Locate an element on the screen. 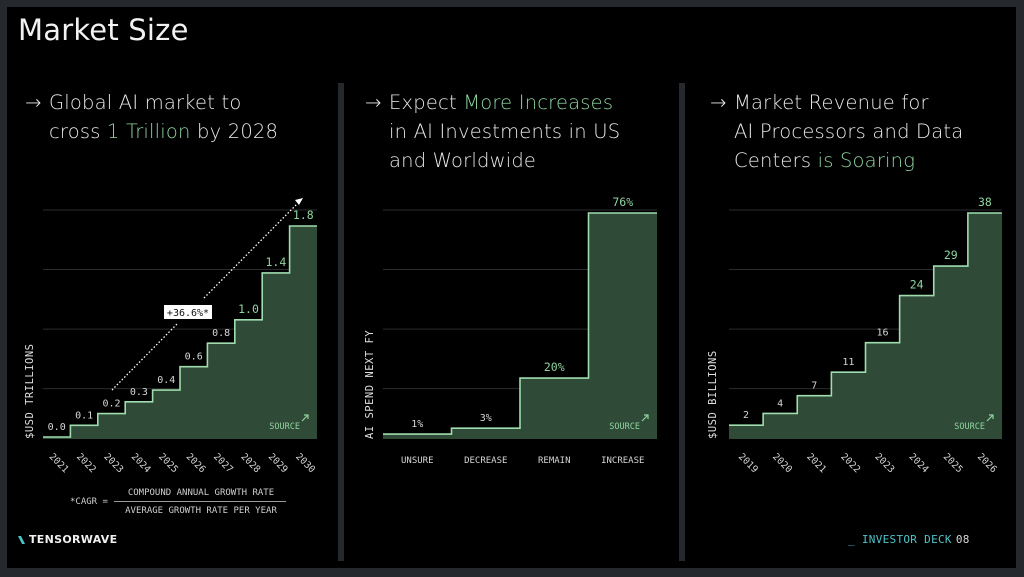 The height and width of the screenshot is (577, 1024). tensorwave-logo: TENSORWAVE is located at coordinates (67, 539).